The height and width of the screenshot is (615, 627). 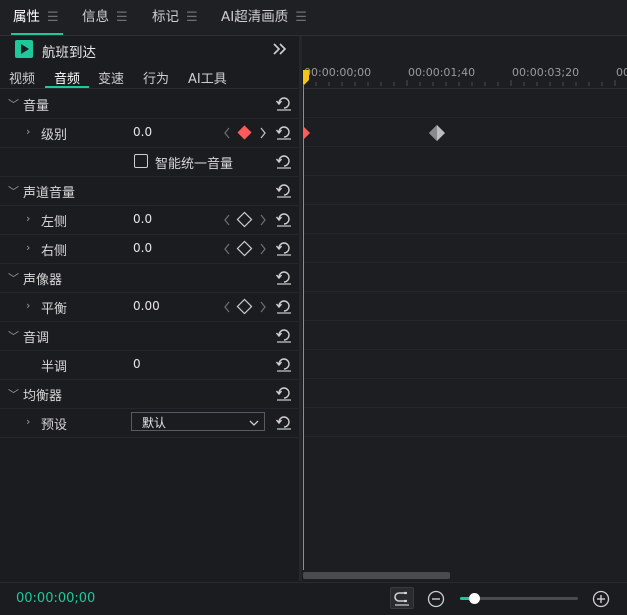 What do you see at coordinates (442, 72) in the screenshot?
I see `ruler-label: 00:00:01;40` at bounding box center [442, 72].